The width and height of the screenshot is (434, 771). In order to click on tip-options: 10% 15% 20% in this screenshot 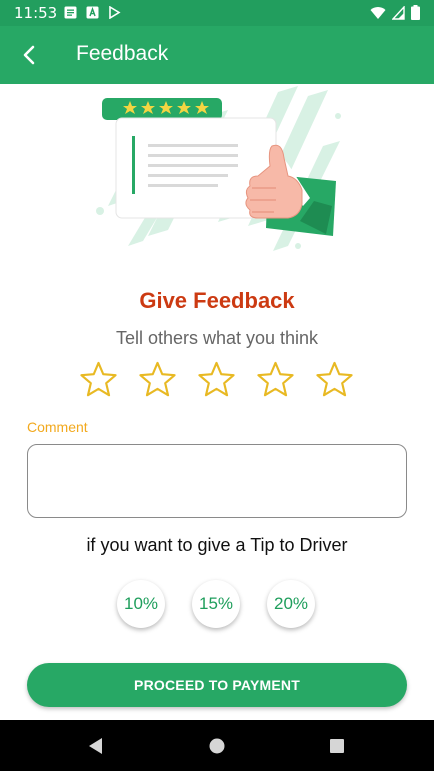, I will do `click(216, 604)`.